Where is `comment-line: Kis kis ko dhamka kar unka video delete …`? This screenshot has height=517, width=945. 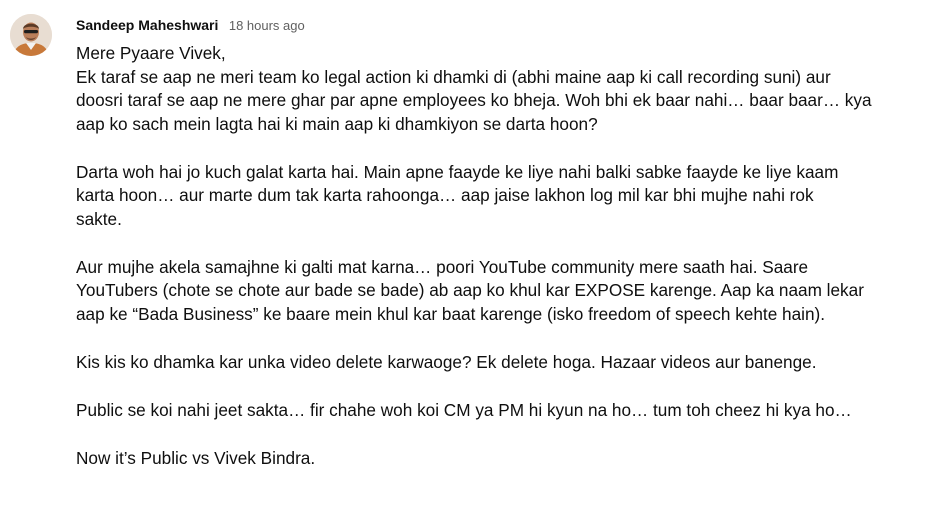
comment-line: Kis kis ko dhamka kar unka video delete … is located at coordinates (446, 361).